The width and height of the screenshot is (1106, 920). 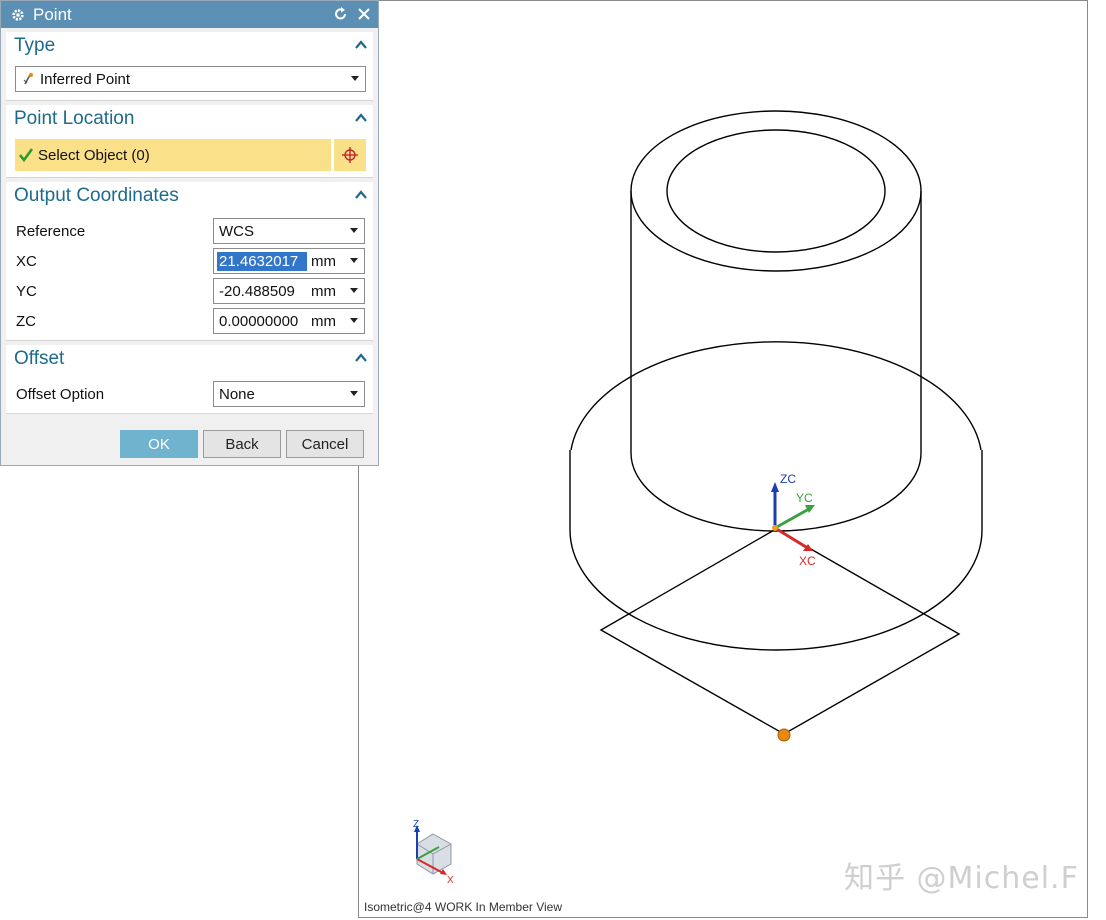 What do you see at coordinates (289, 231) in the screenshot?
I see `reference-dropdown: WCS` at bounding box center [289, 231].